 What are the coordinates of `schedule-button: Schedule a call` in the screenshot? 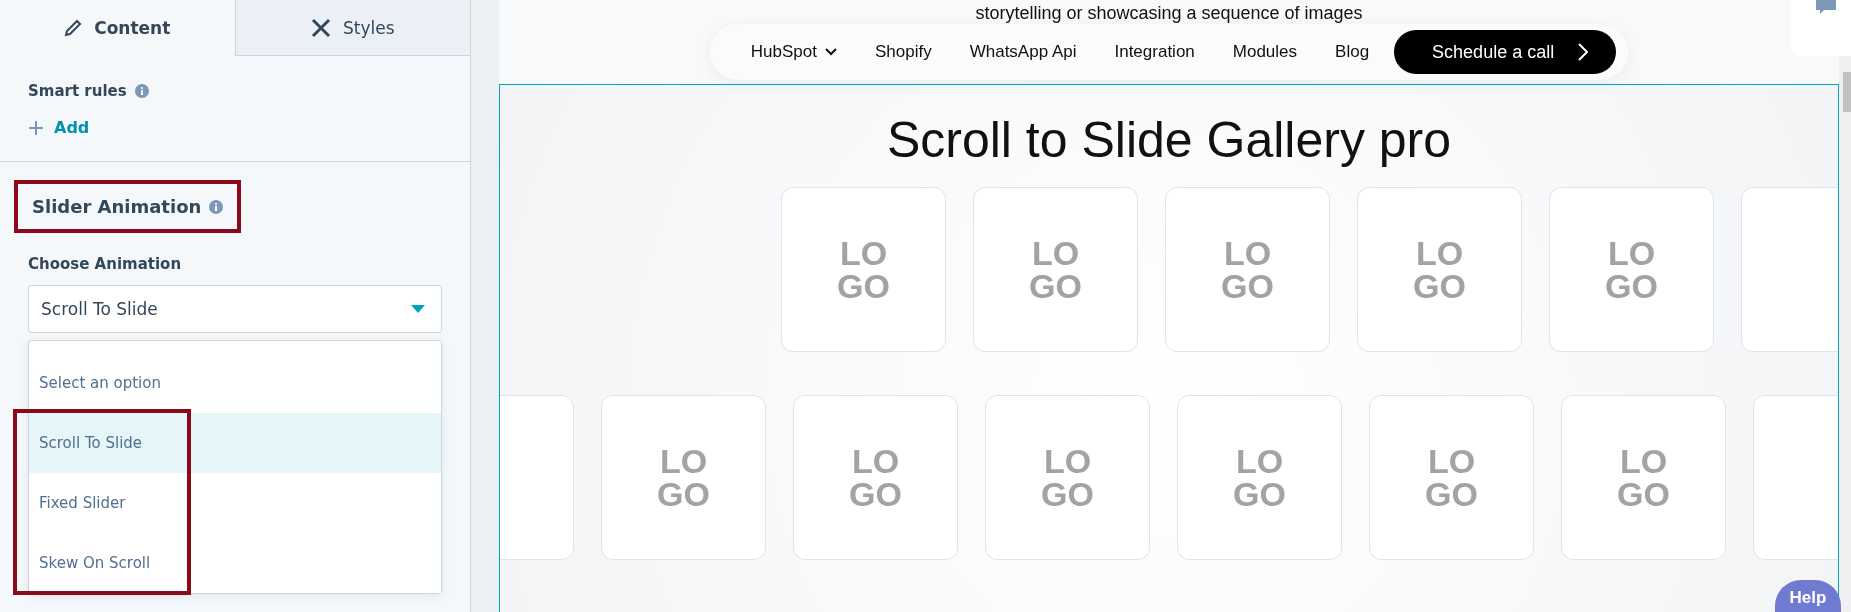 It's located at (1505, 52).